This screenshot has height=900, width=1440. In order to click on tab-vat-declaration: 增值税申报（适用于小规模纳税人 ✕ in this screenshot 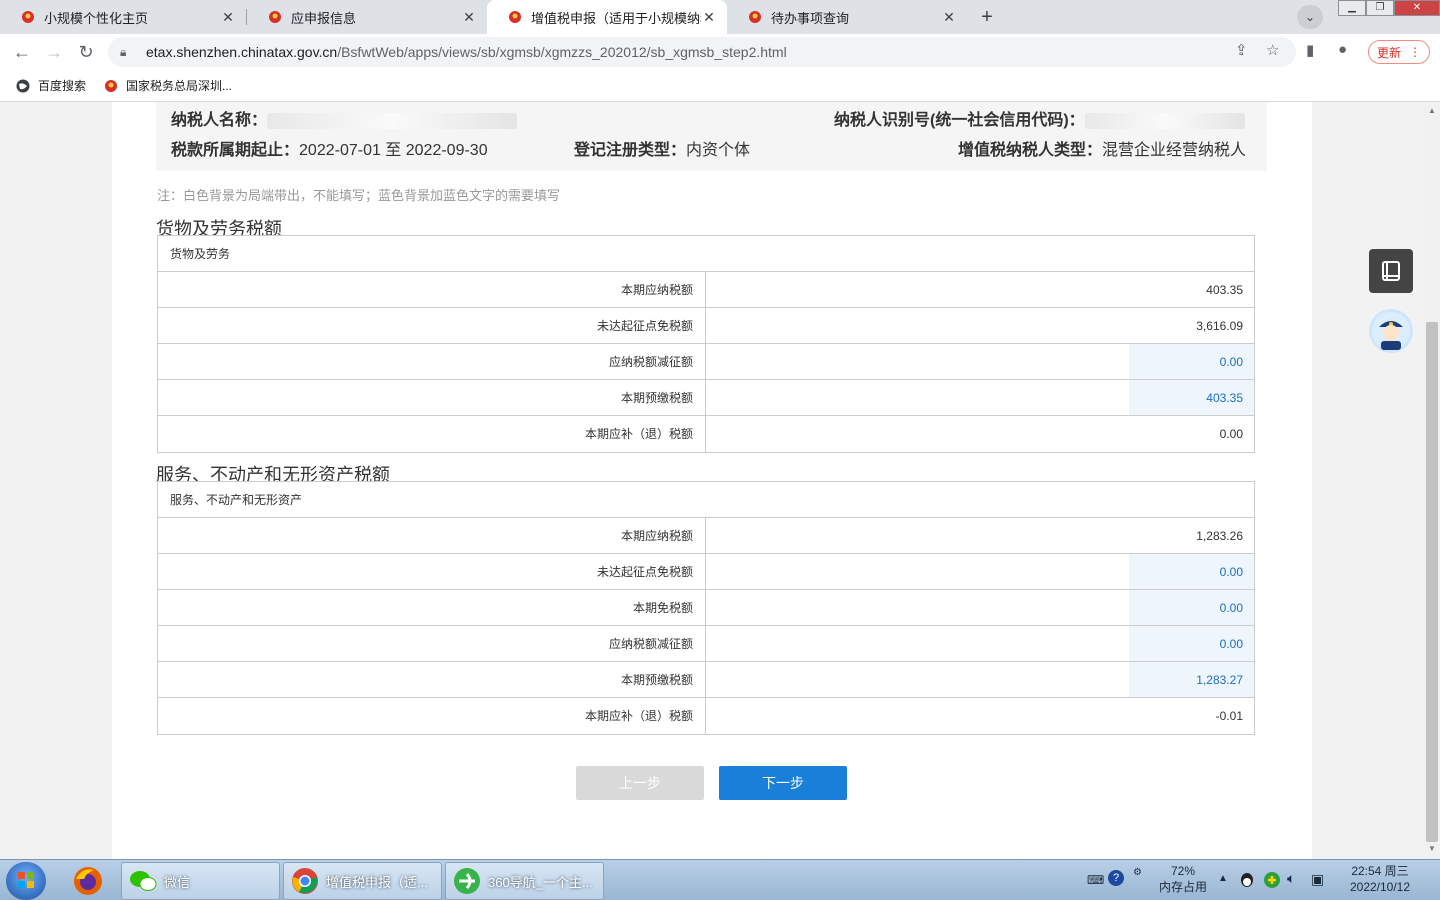, I will do `click(607, 17)`.